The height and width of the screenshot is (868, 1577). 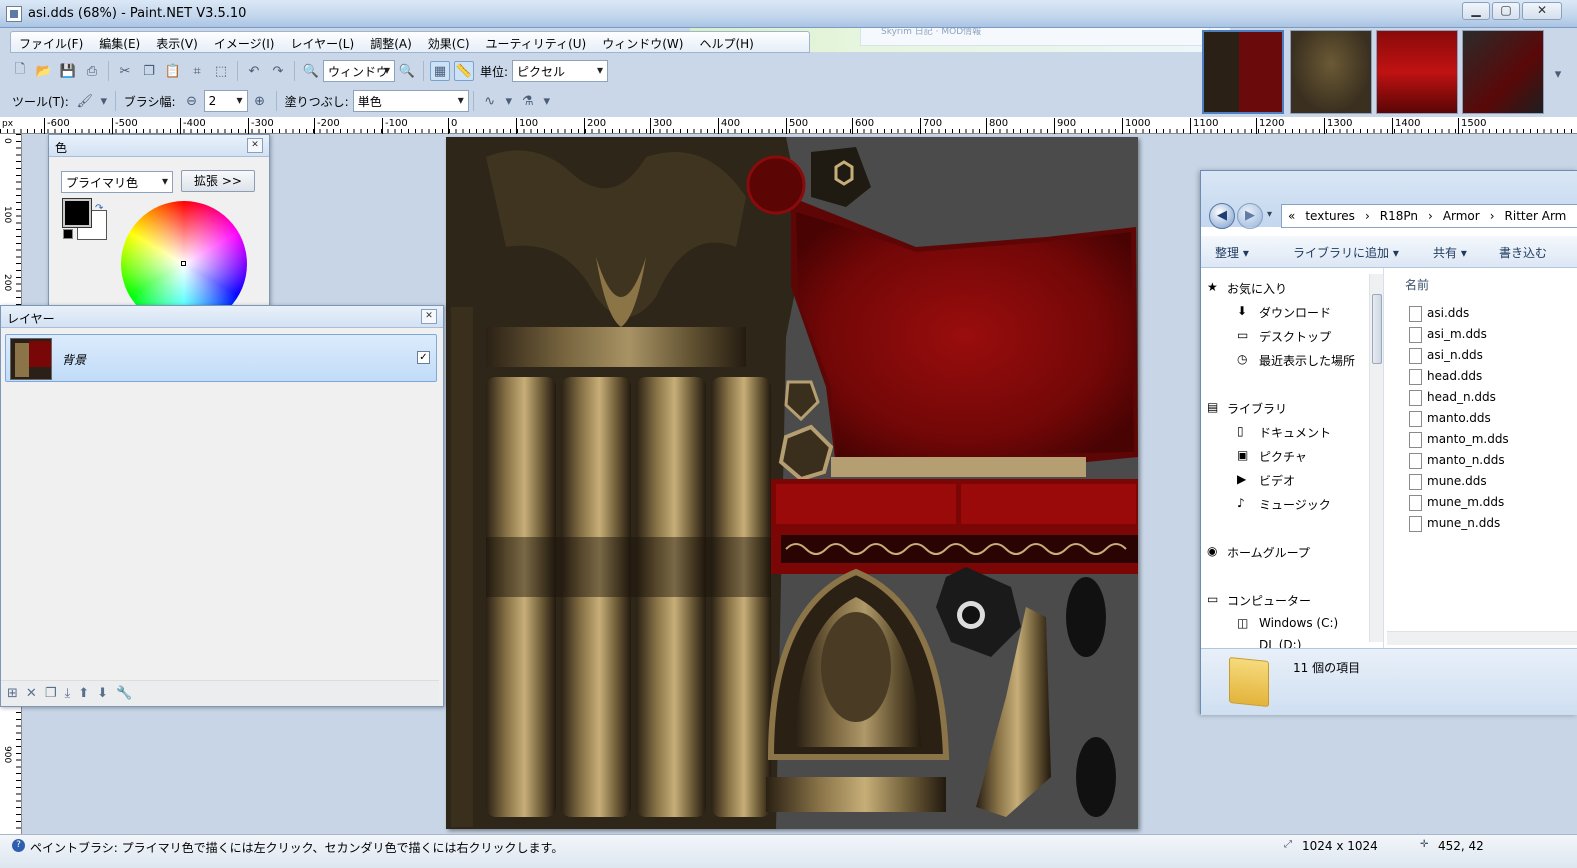 What do you see at coordinates (1377, 329) in the screenshot?
I see `nav-scroll-thumb` at bounding box center [1377, 329].